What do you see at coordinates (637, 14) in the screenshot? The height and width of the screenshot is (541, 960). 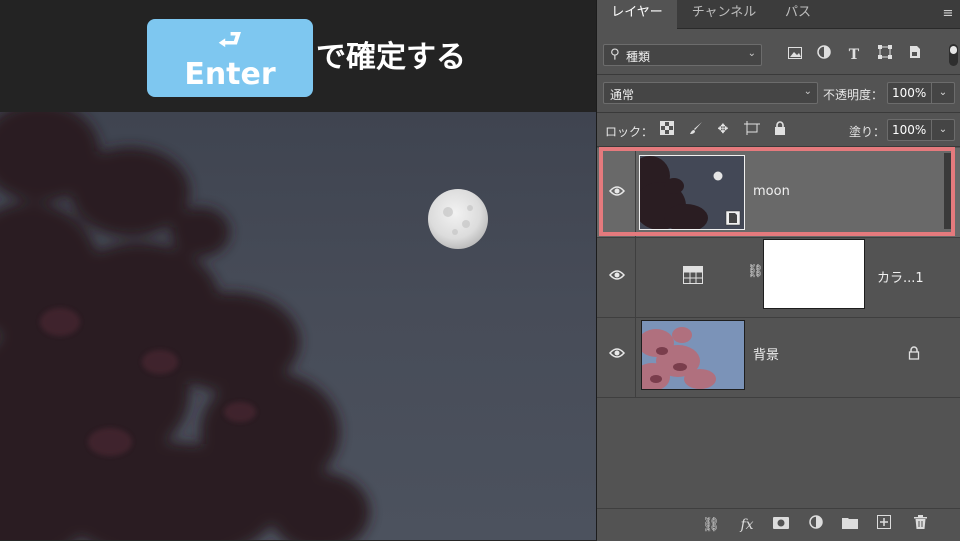 I see `tab-layers: レイヤー` at bounding box center [637, 14].